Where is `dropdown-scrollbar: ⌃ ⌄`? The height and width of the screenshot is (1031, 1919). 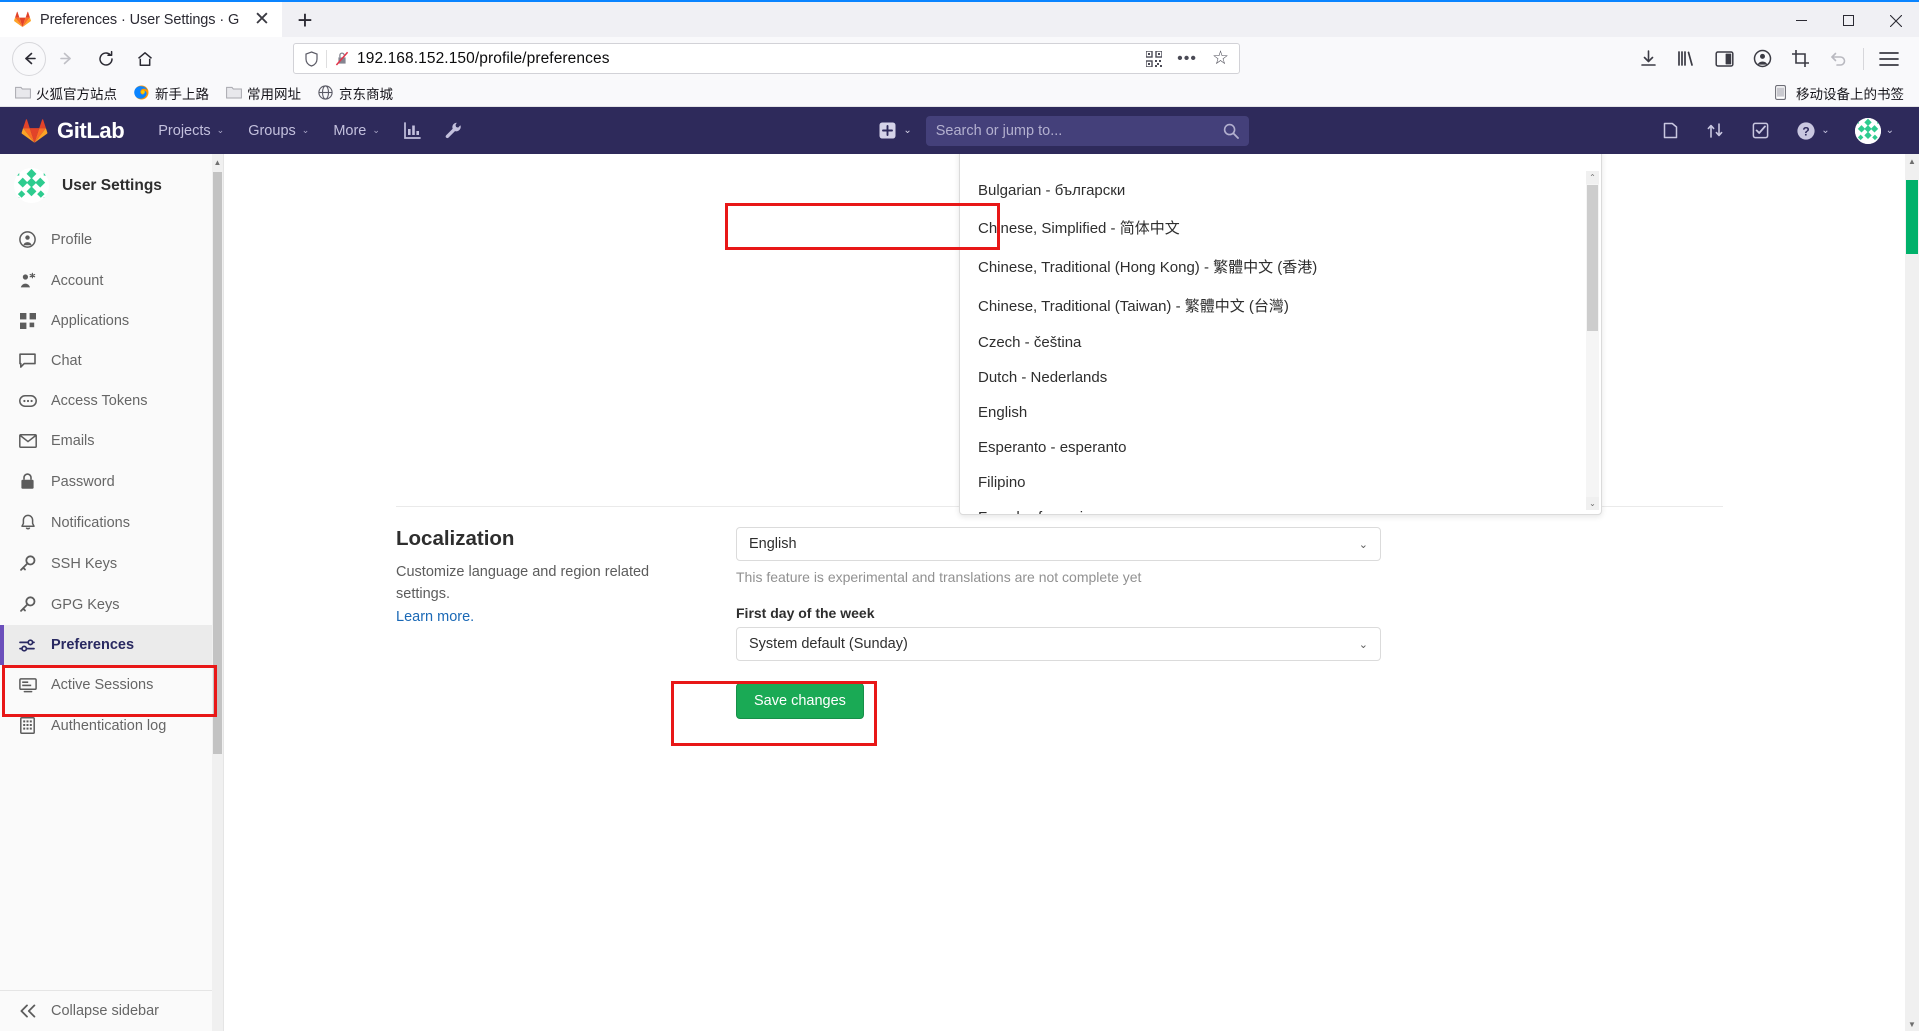
dropdown-scrollbar: ⌃ ⌄ is located at coordinates (1592, 340).